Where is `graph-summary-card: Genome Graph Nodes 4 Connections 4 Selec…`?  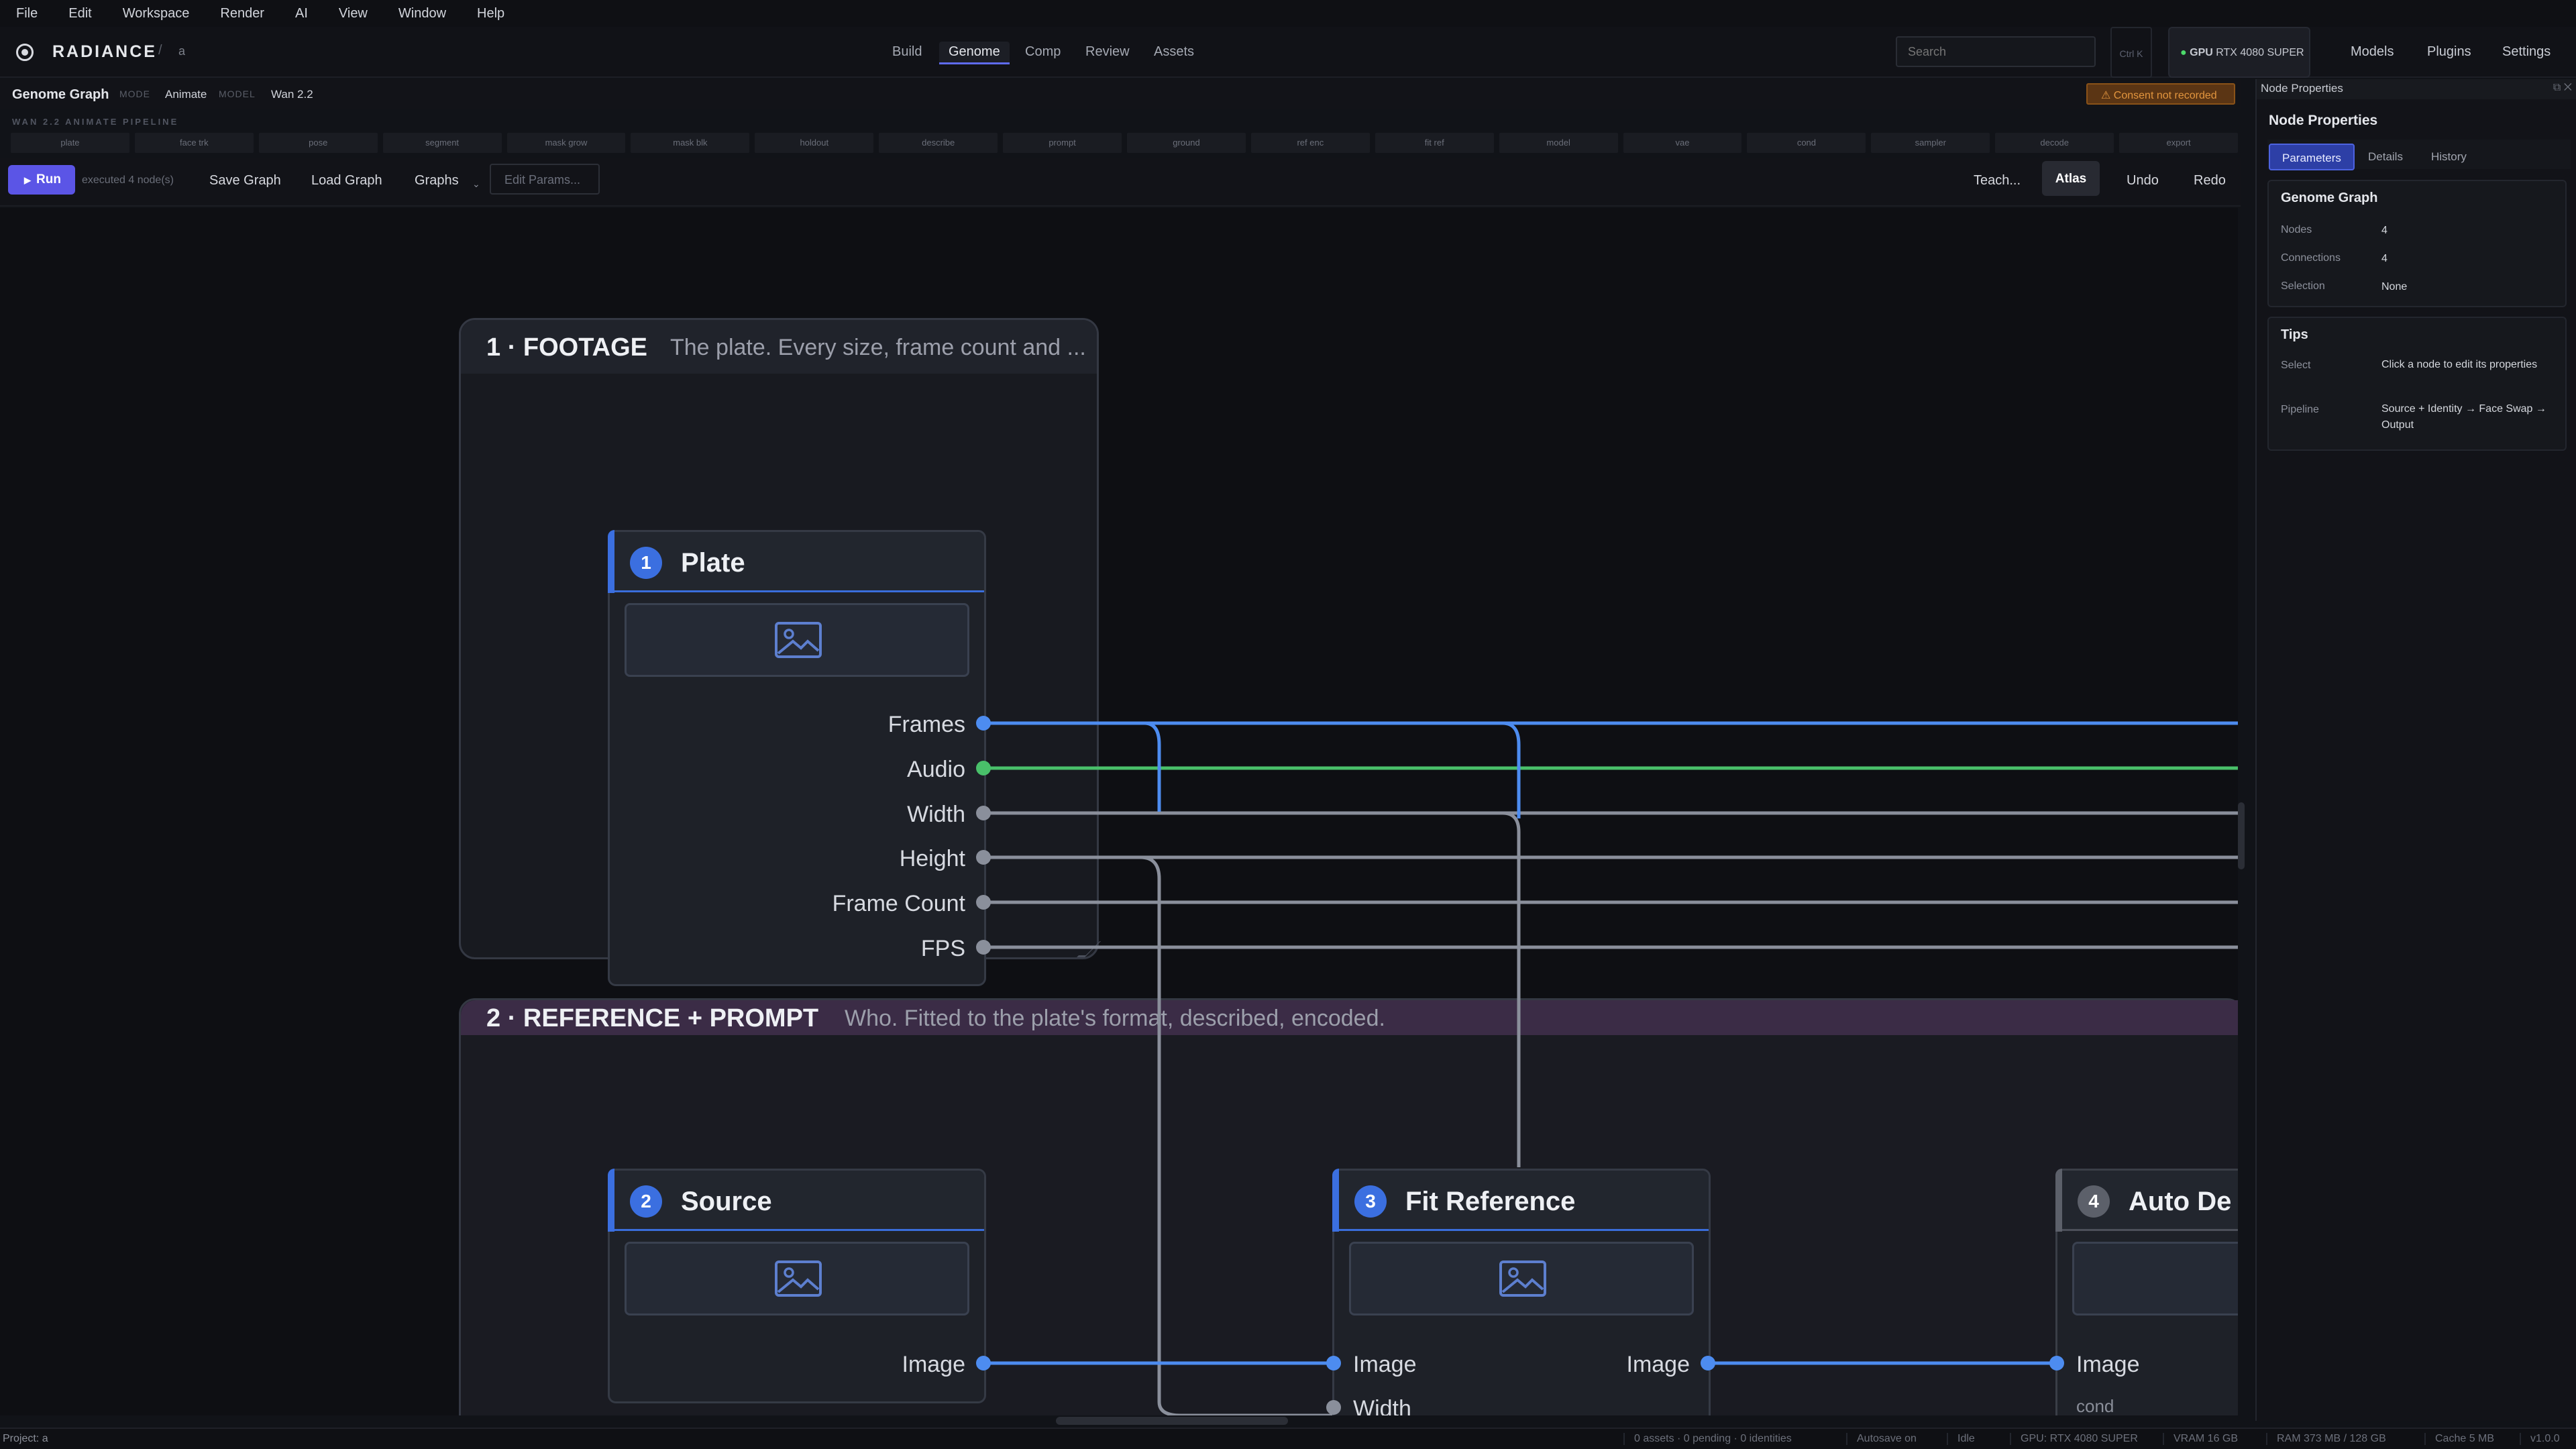 graph-summary-card: Genome Graph Nodes 4 Connections 4 Selec… is located at coordinates (2417, 243).